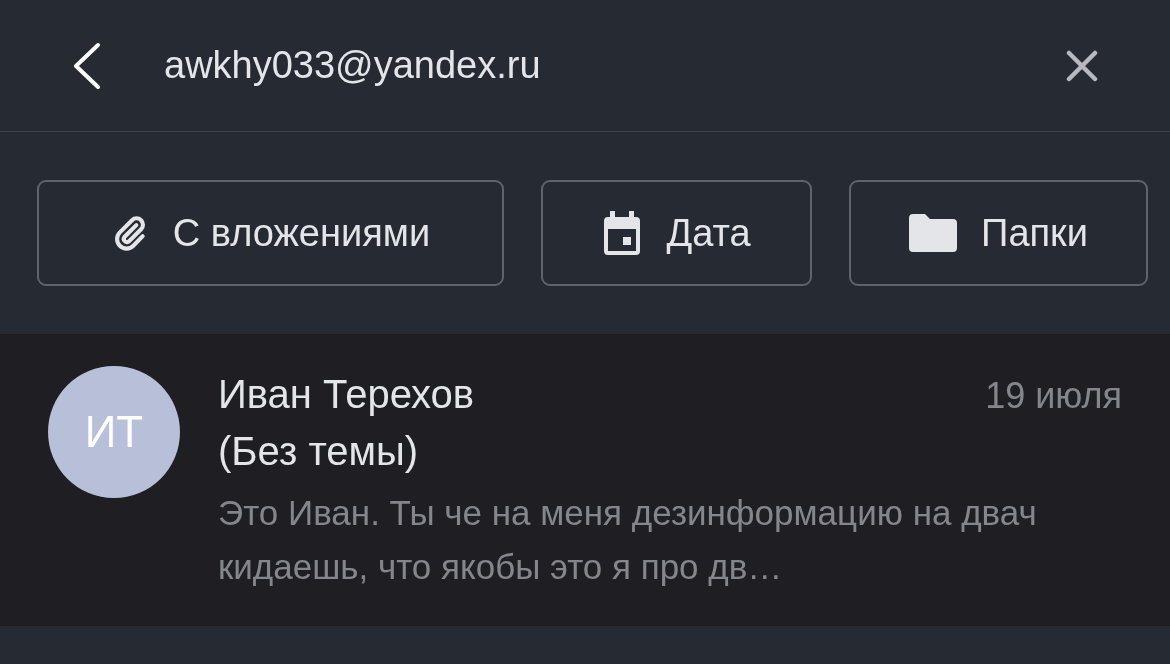 The height and width of the screenshot is (664, 1170). Describe the element at coordinates (933, 233) in the screenshot. I see `folder-icon` at that location.